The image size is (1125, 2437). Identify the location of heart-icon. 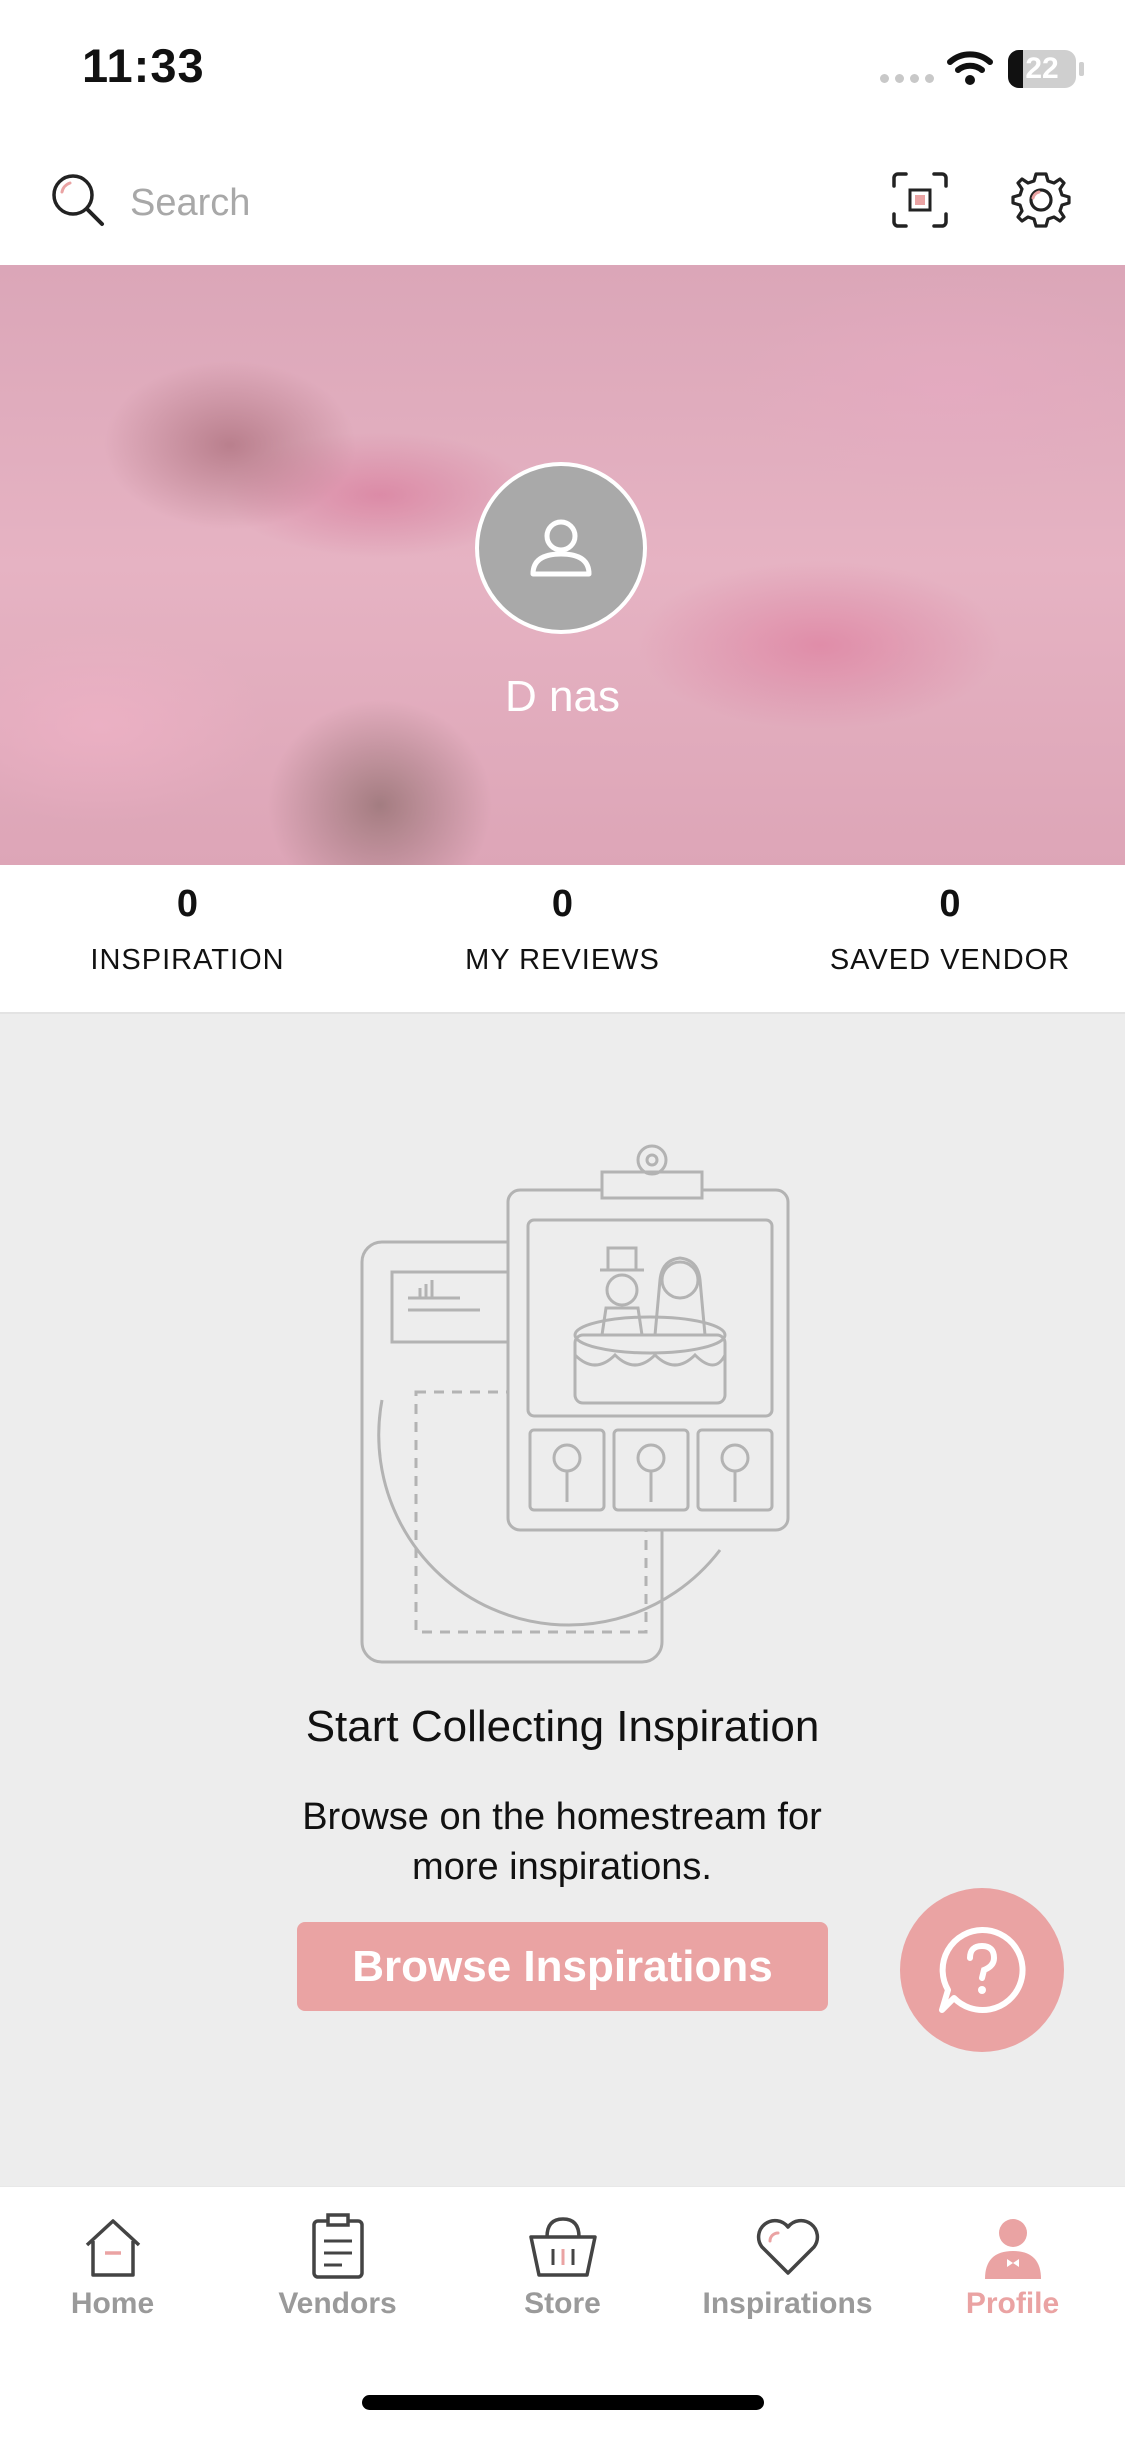
(787, 2246).